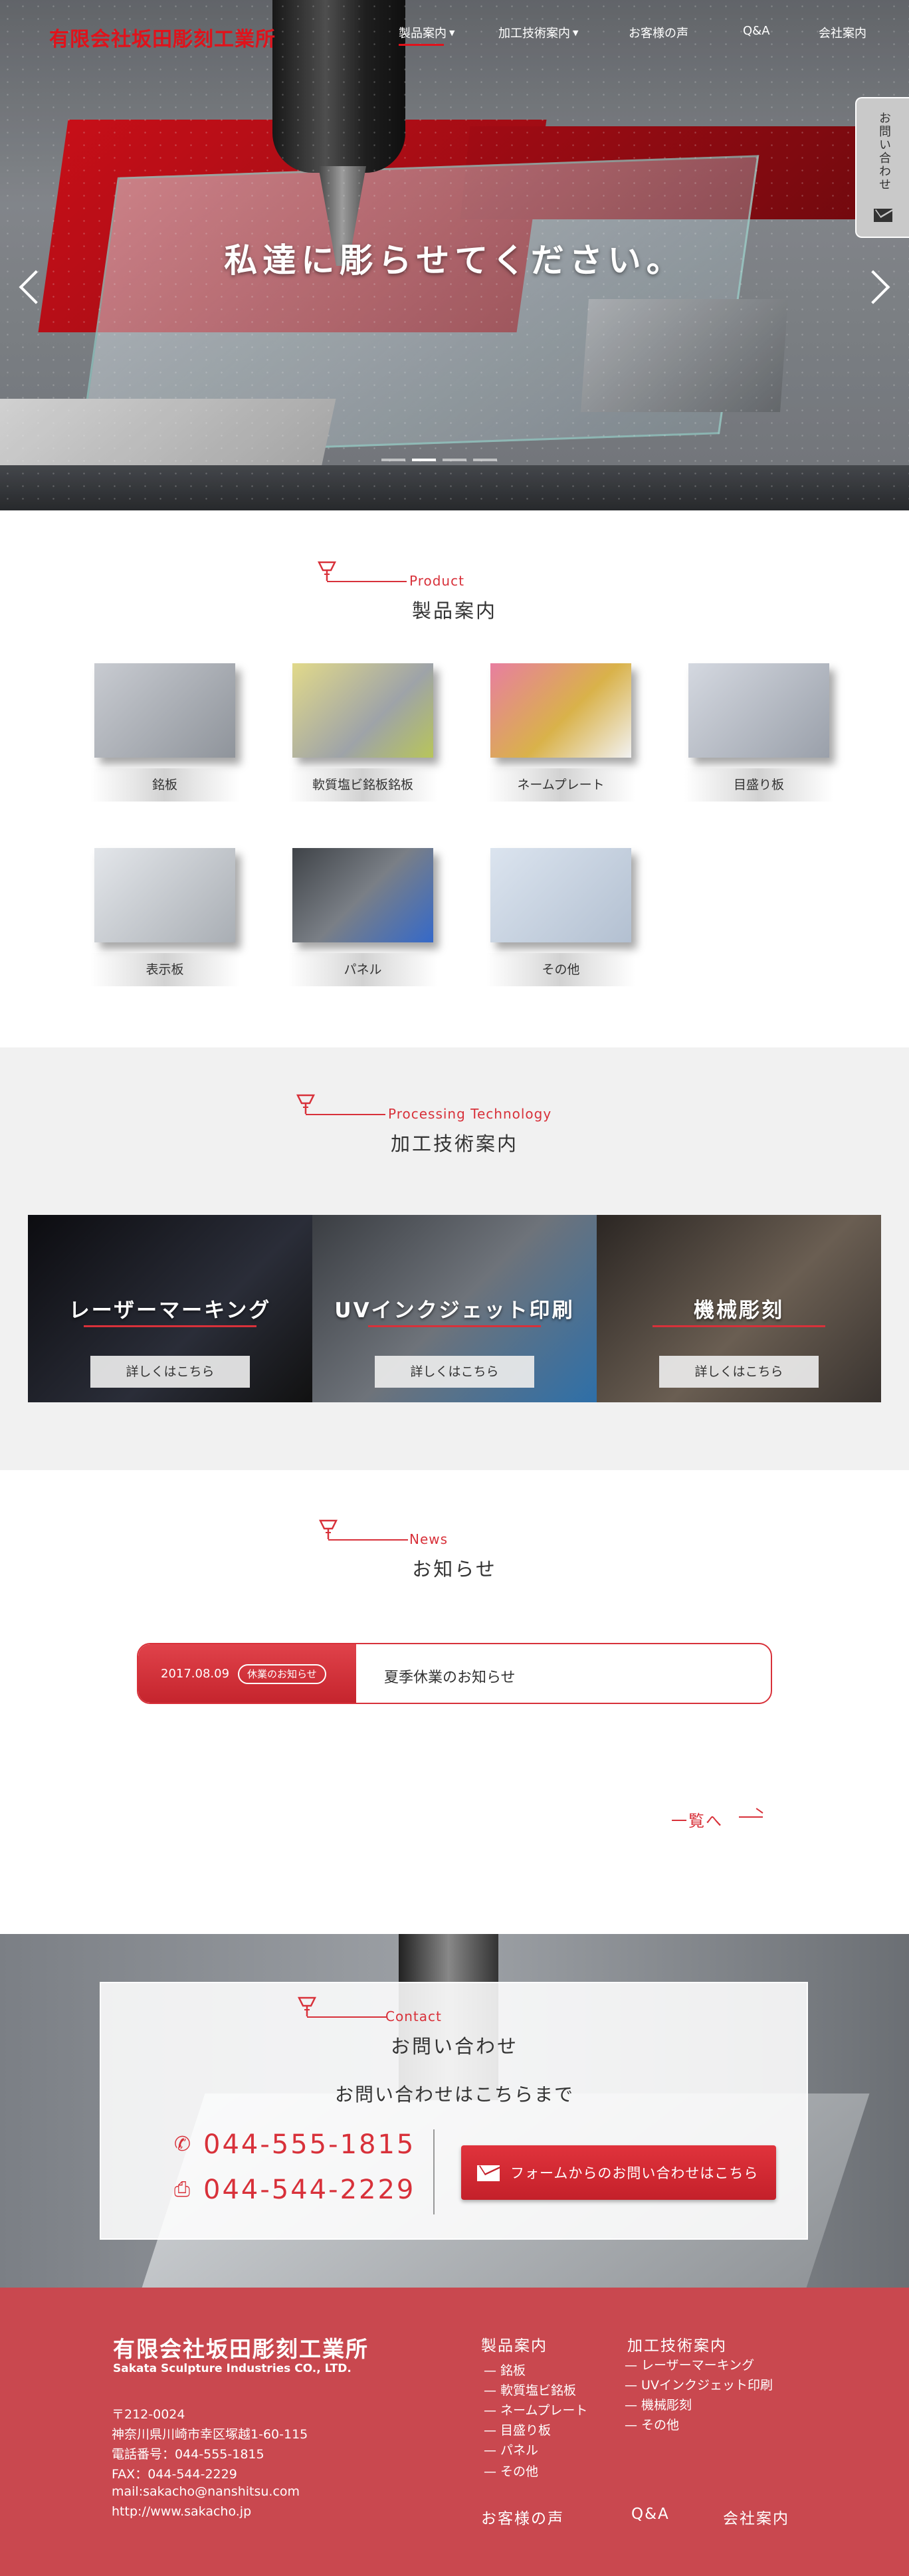 The height and width of the screenshot is (2576, 909). I want to click on footer-postal: 〒212-0024, so click(148, 2414).